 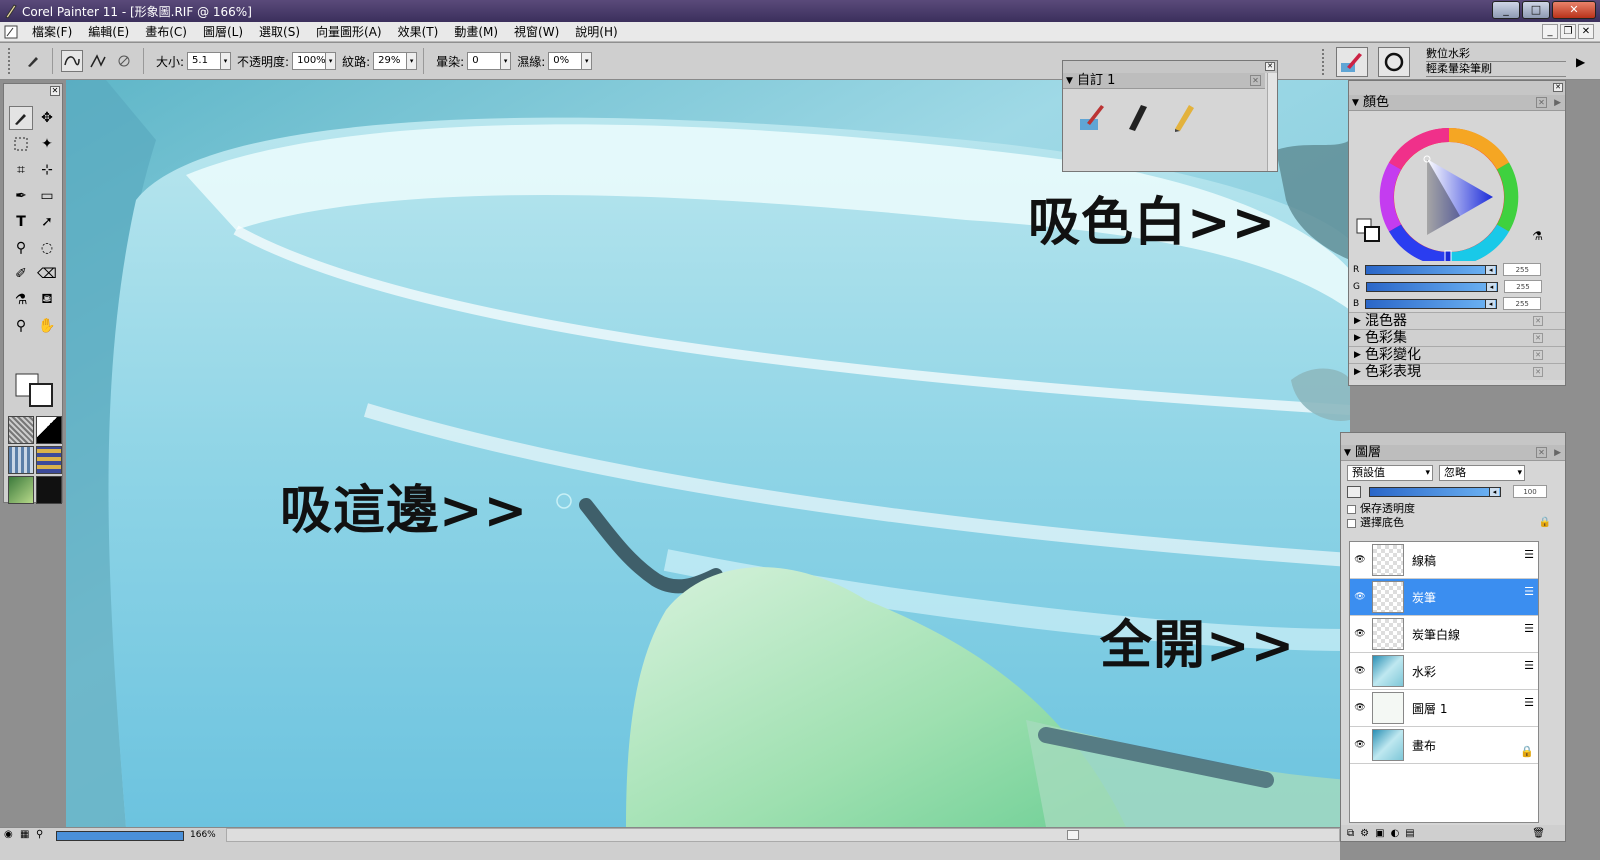 I want to click on transform-icon: ⊹, so click(x=47, y=170).